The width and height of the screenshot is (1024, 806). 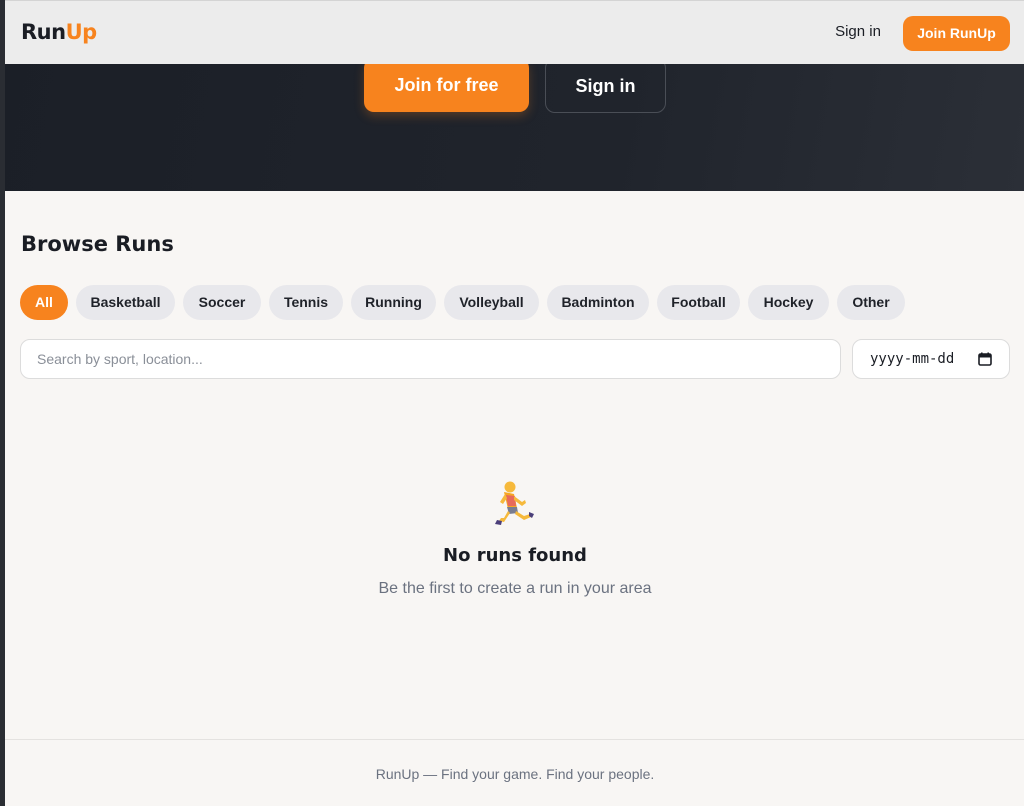 What do you see at coordinates (97, 244) in the screenshot?
I see `browse-runs-heading: Browse Runs` at bounding box center [97, 244].